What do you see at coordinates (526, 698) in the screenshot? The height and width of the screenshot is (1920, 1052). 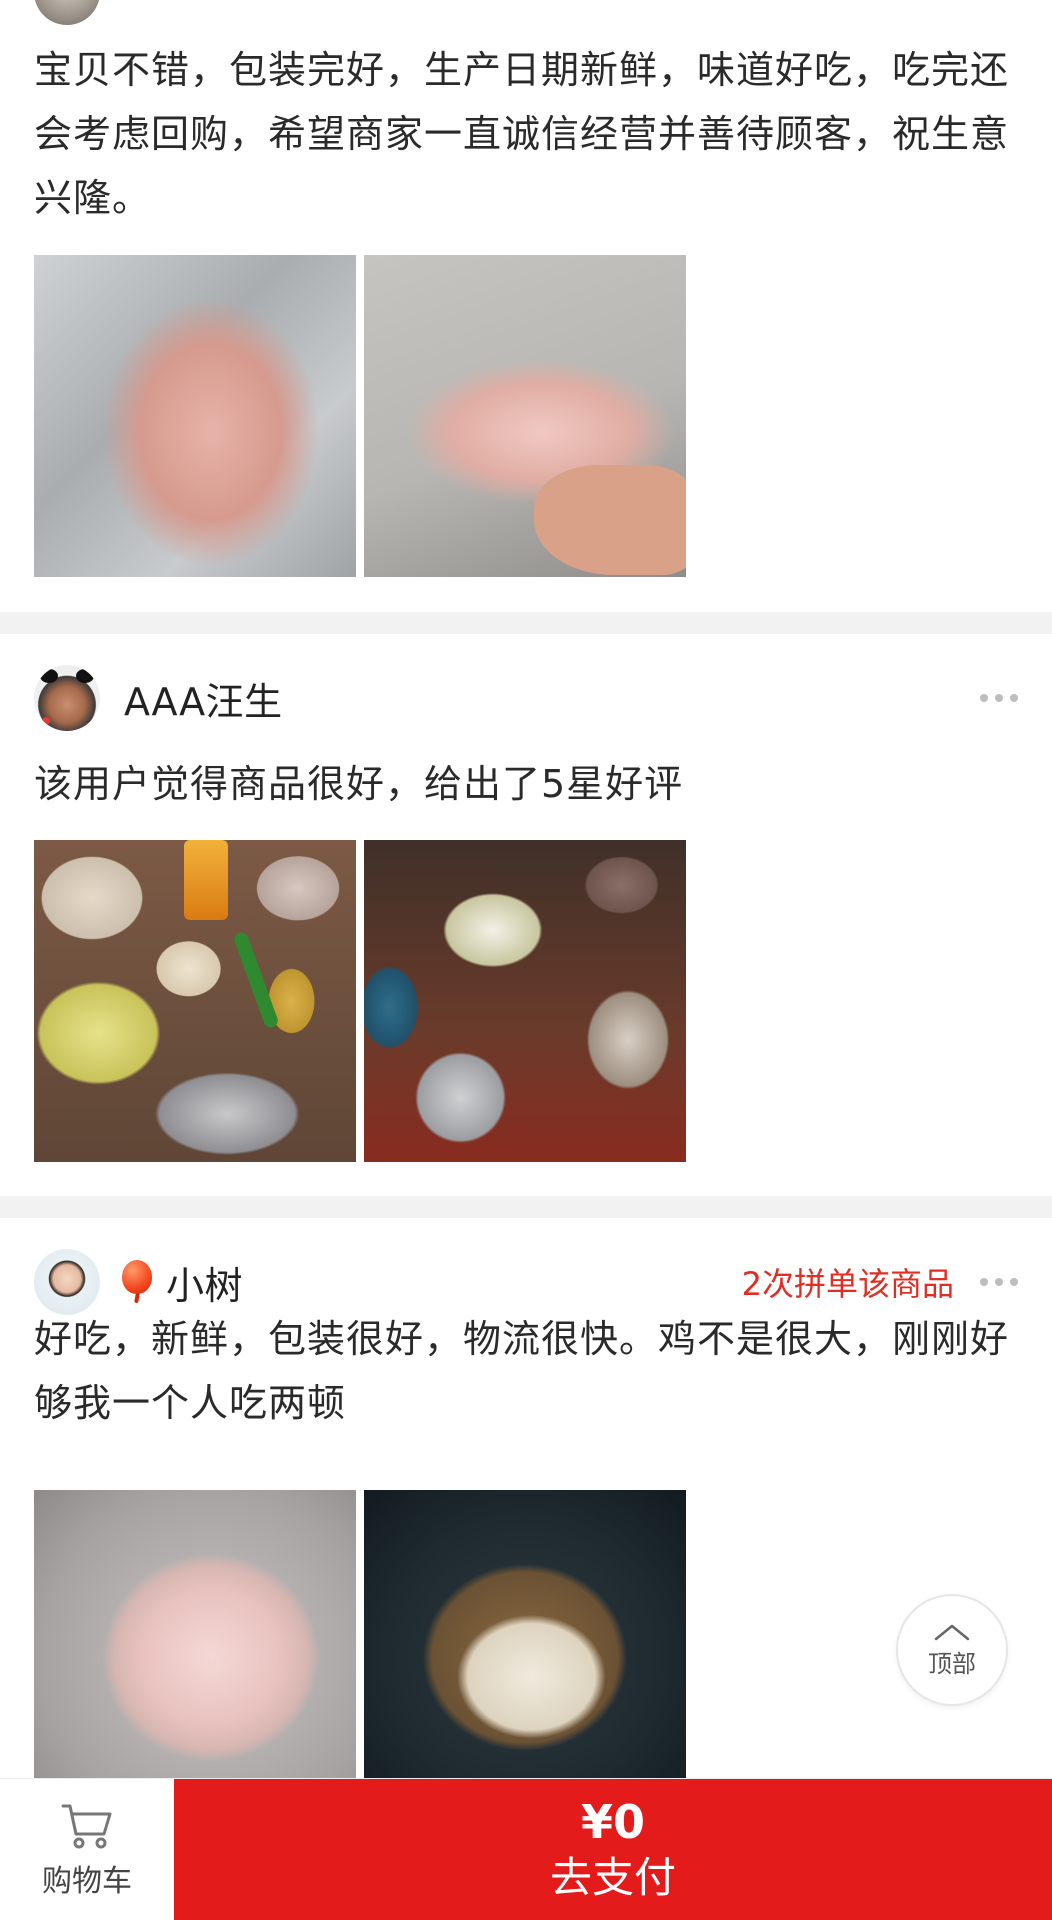 I see `review-header: AAA汪生` at bounding box center [526, 698].